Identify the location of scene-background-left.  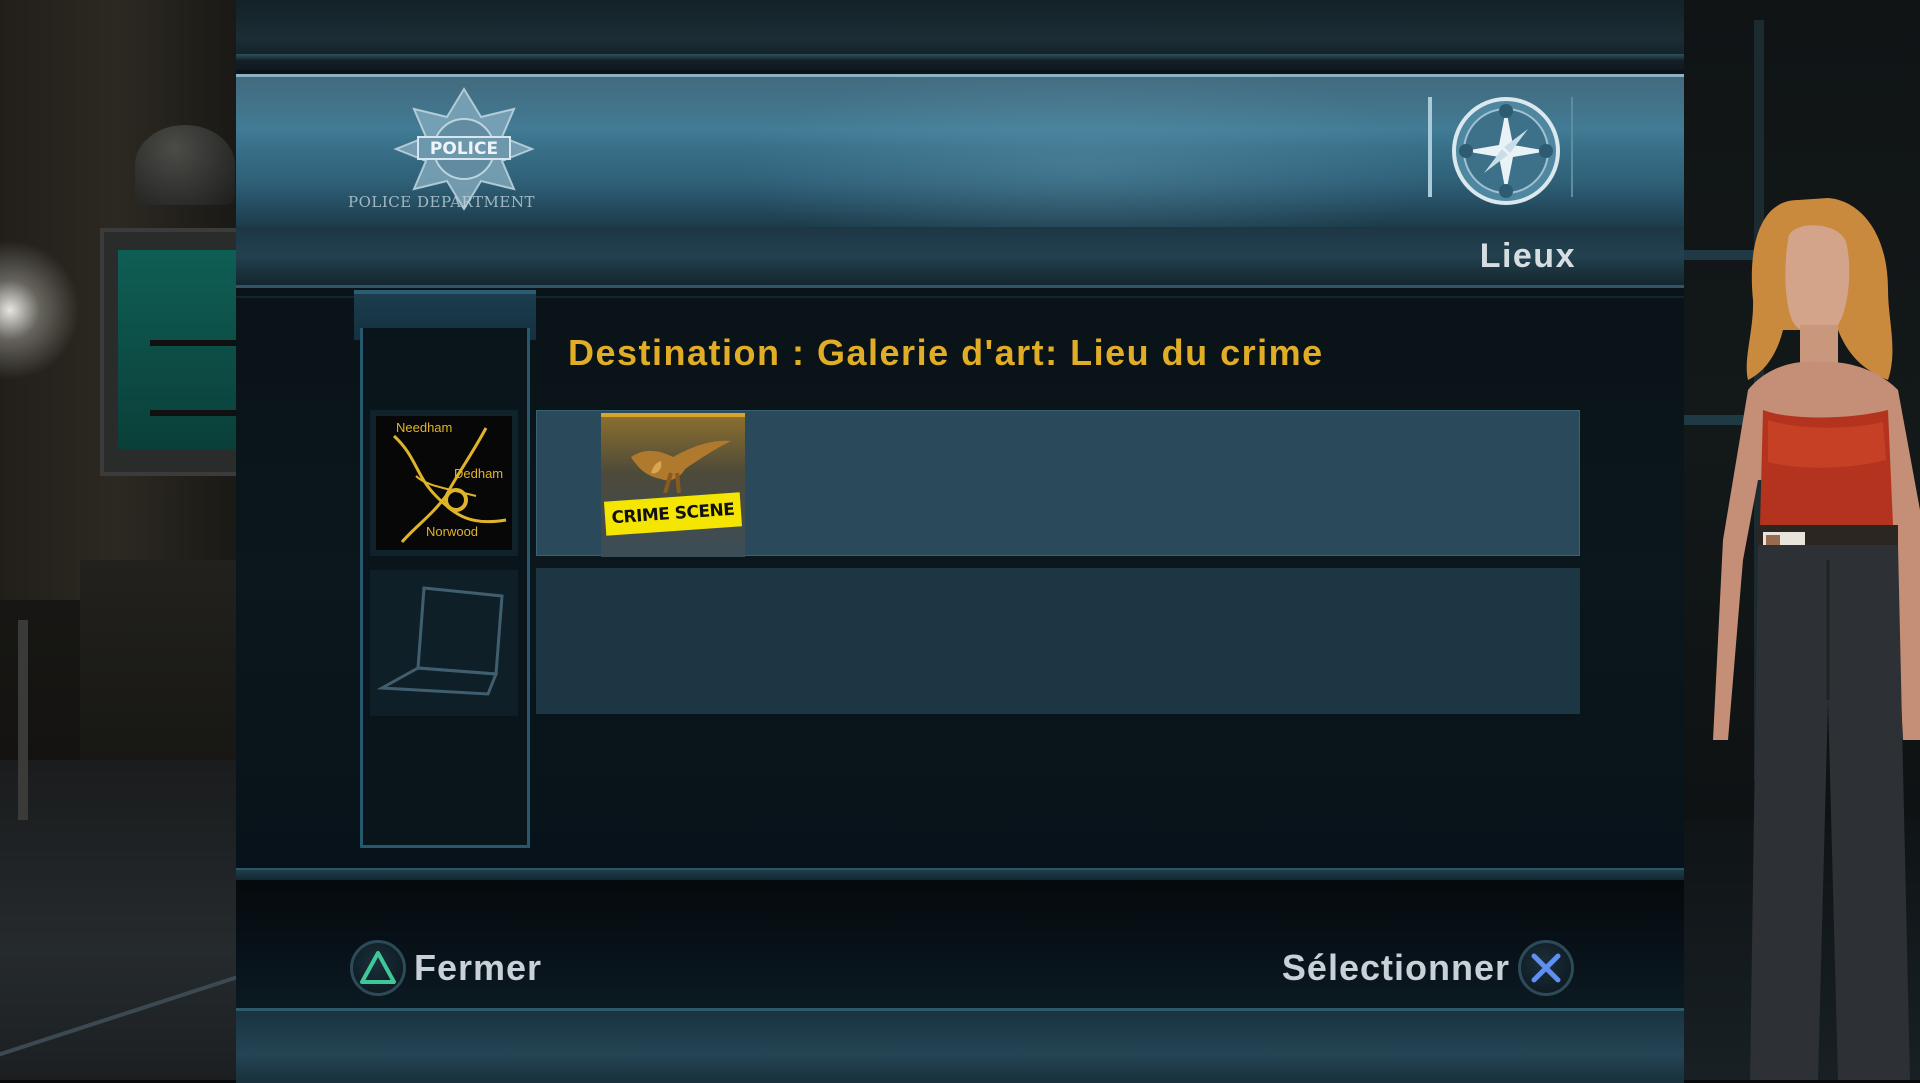
(118, 540).